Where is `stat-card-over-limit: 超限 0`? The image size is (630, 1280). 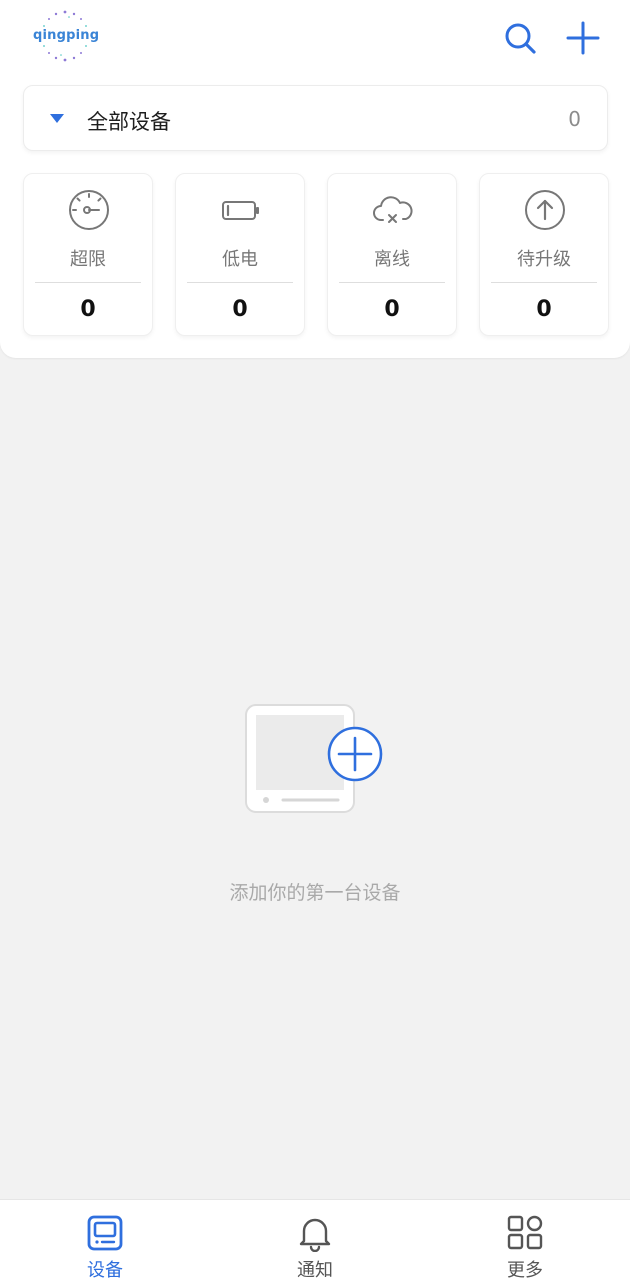 stat-card-over-limit: 超限 0 is located at coordinates (88, 254).